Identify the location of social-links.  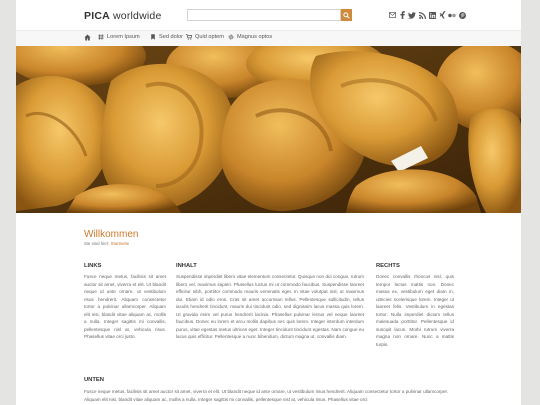
(427, 15).